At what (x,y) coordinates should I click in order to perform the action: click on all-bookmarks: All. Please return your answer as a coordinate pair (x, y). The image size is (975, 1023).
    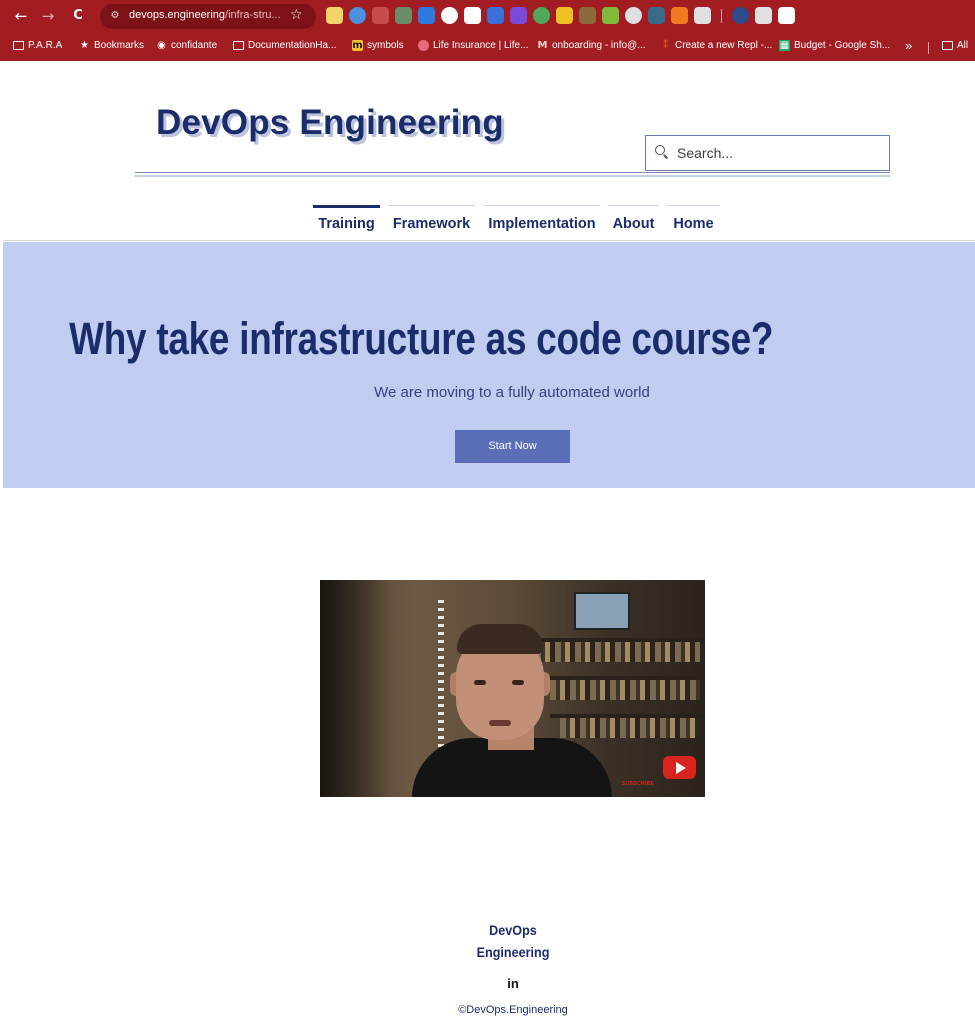
    Looking at the image, I should click on (955, 45).